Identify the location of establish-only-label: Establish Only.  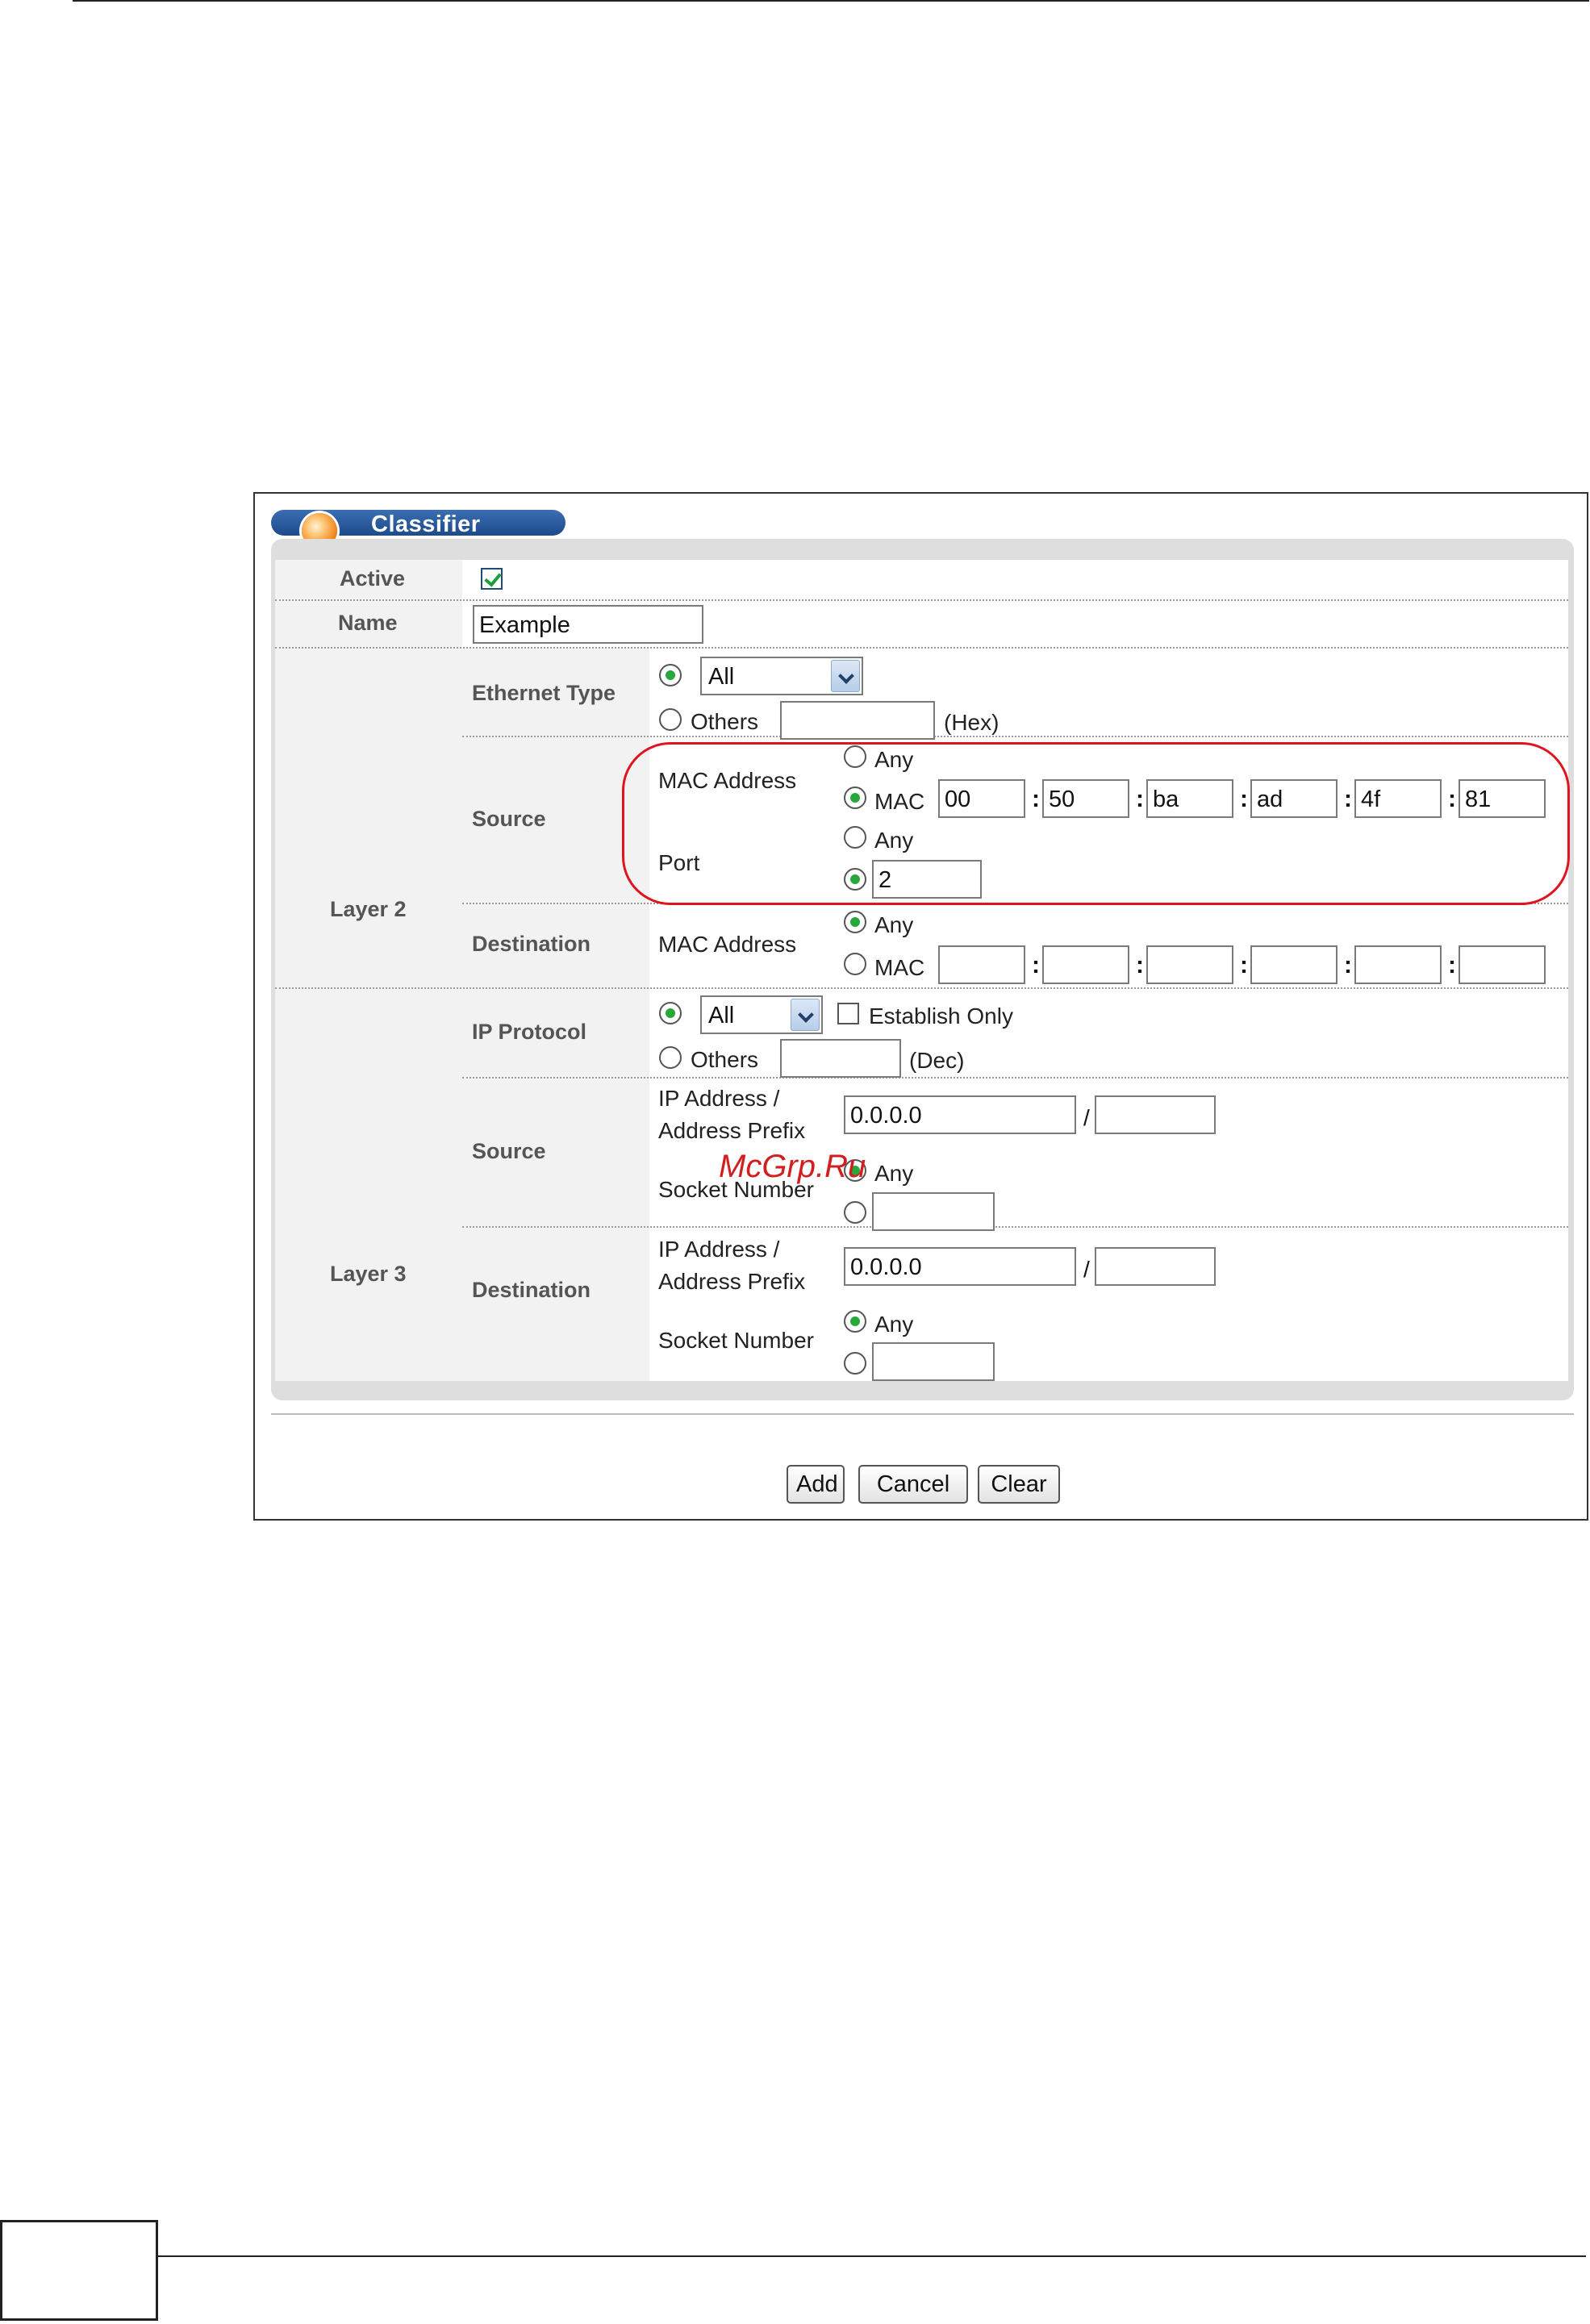
(941, 1015).